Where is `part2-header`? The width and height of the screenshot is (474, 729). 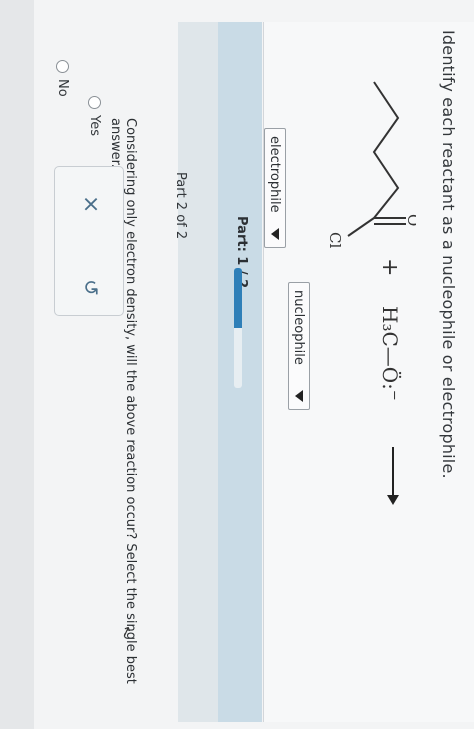
part2-header is located at coordinates (198, 372).